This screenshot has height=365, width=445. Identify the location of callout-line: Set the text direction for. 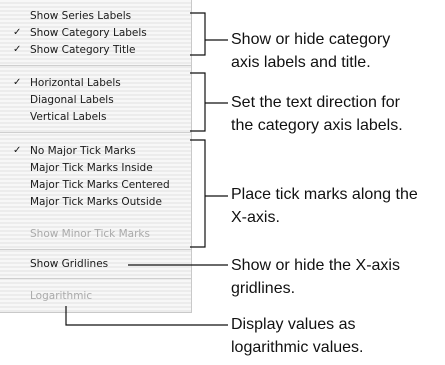
(315, 102).